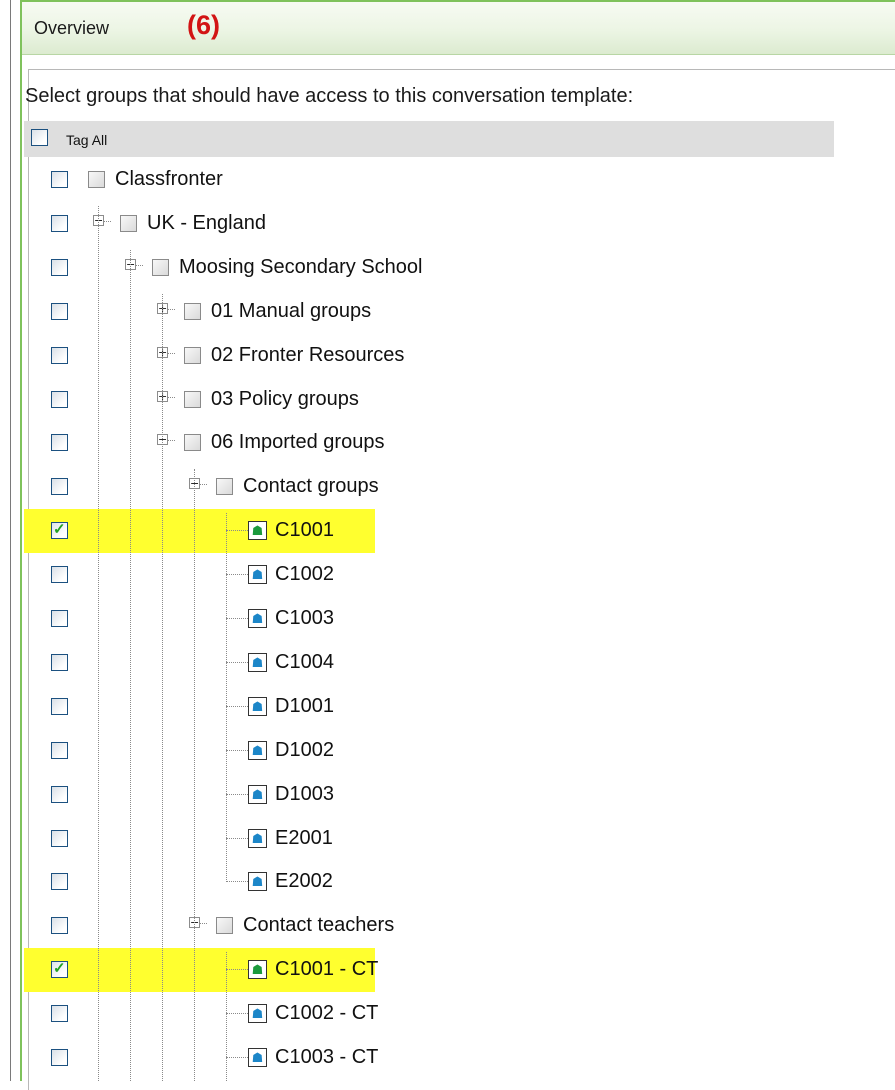  What do you see at coordinates (304, 574) in the screenshot?
I see `tree-label-c1002: C1002` at bounding box center [304, 574].